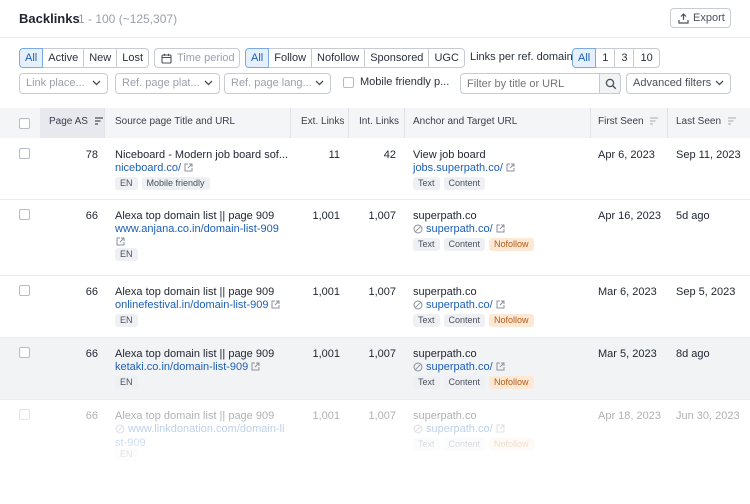  What do you see at coordinates (200, 429) in the screenshot?
I see `source-url: www.linkdonation.com/domain-li` at bounding box center [200, 429].